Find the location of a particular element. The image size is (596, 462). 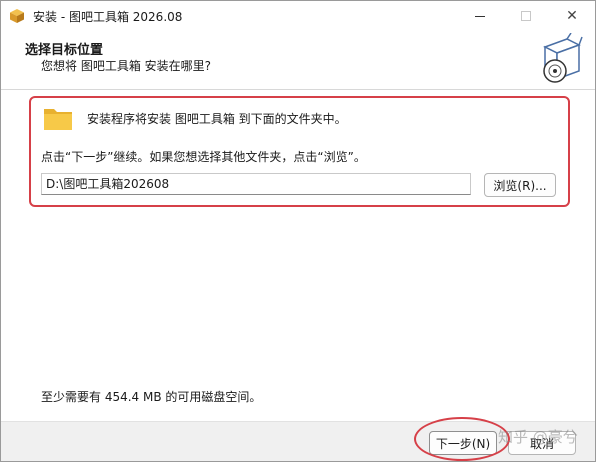

installer-box-icon is located at coordinates (17, 16).